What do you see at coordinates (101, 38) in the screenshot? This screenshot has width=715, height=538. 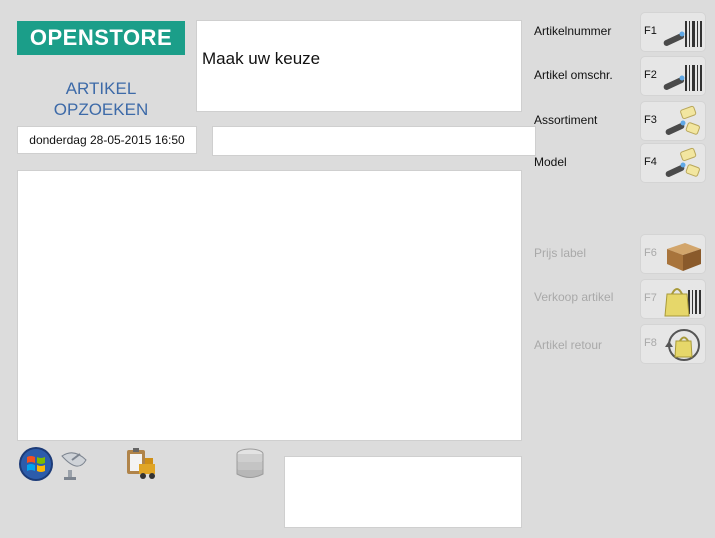 I see `openstore-logo: OPENSTORE` at bounding box center [101, 38].